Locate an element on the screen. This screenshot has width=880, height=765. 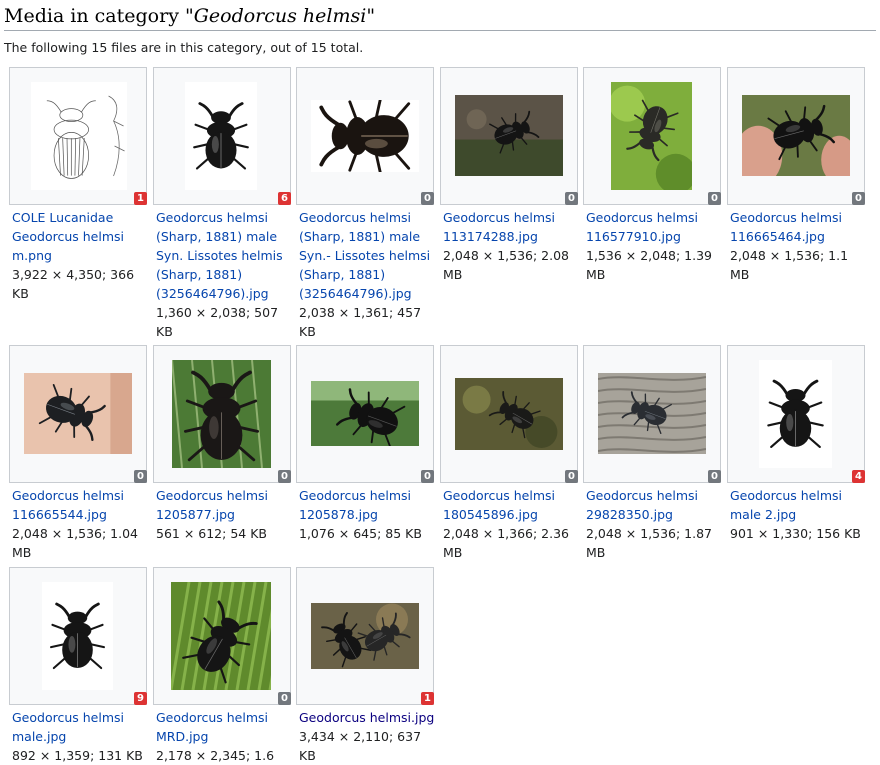
file-name-line: 116665544.jpg is located at coordinates (80, 514).